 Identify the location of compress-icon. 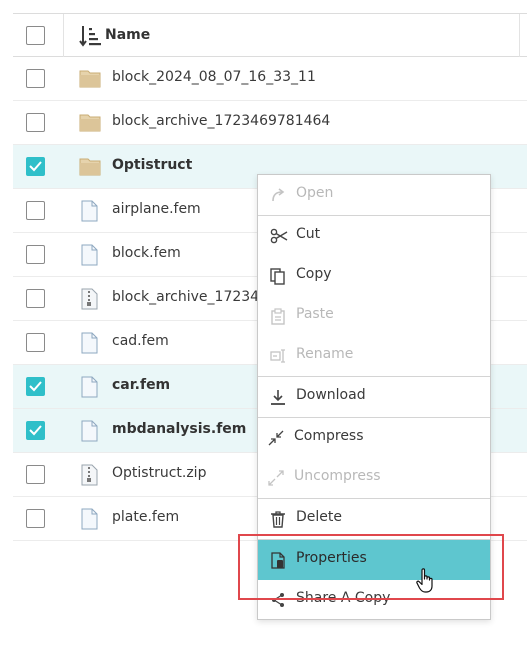
(276, 438).